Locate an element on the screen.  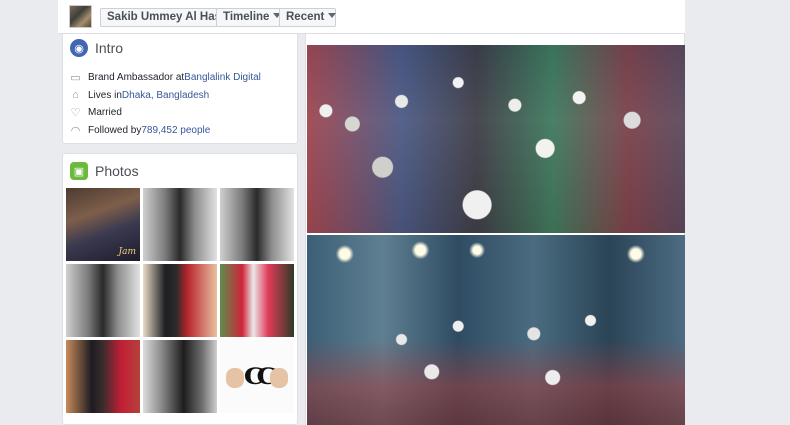
heart-icon: ♡ is located at coordinates (75, 113).